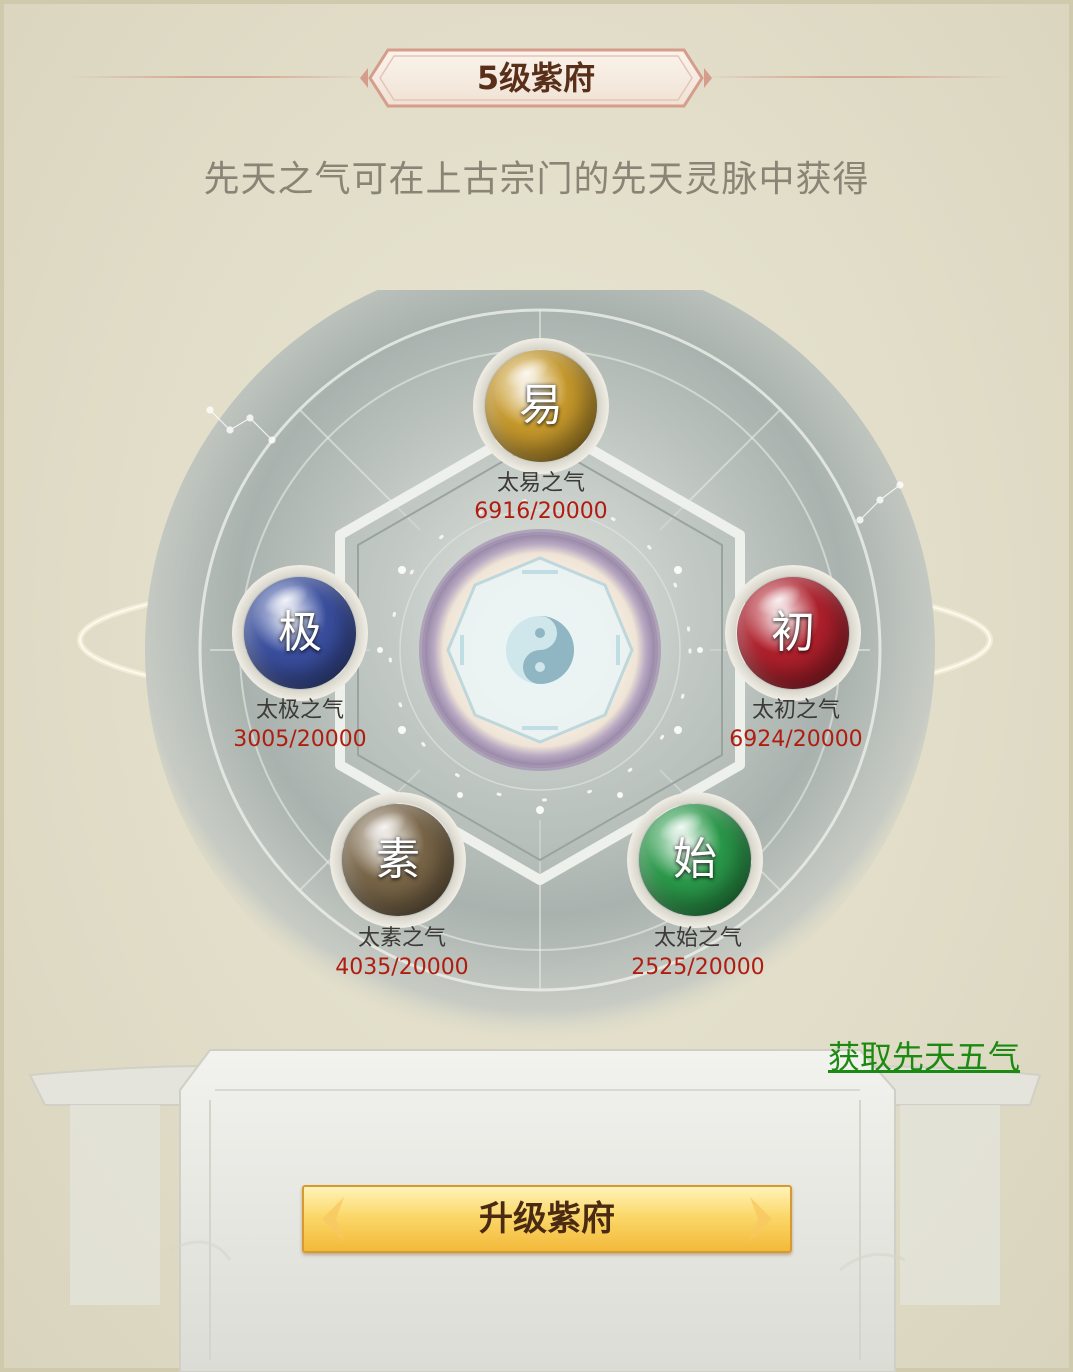  What do you see at coordinates (401, 938) in the screenshot?
I see `qi-name-su: 太素之气` at bounding box center [401, 938].